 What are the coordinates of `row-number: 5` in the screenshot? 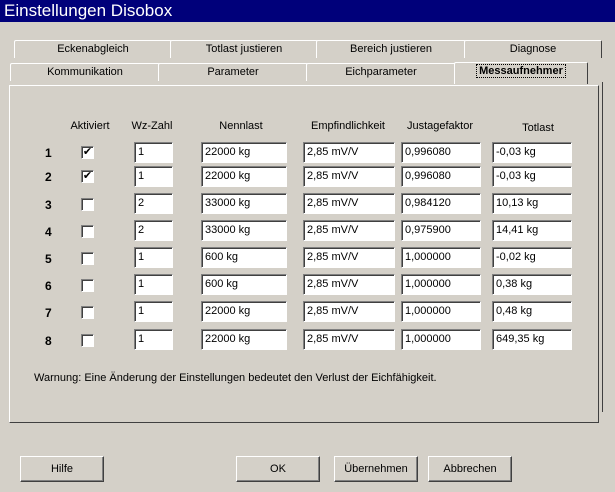 It's located at (48, 259).